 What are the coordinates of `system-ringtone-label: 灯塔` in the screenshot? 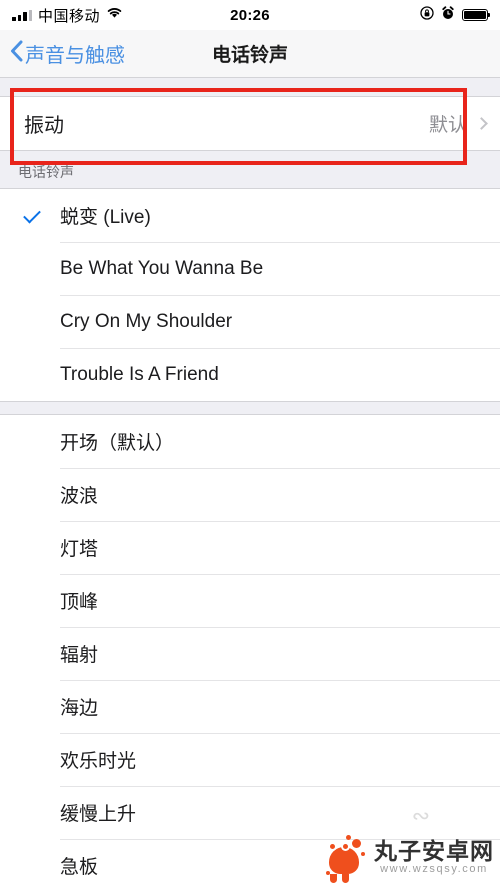 It's located at (79, 549).